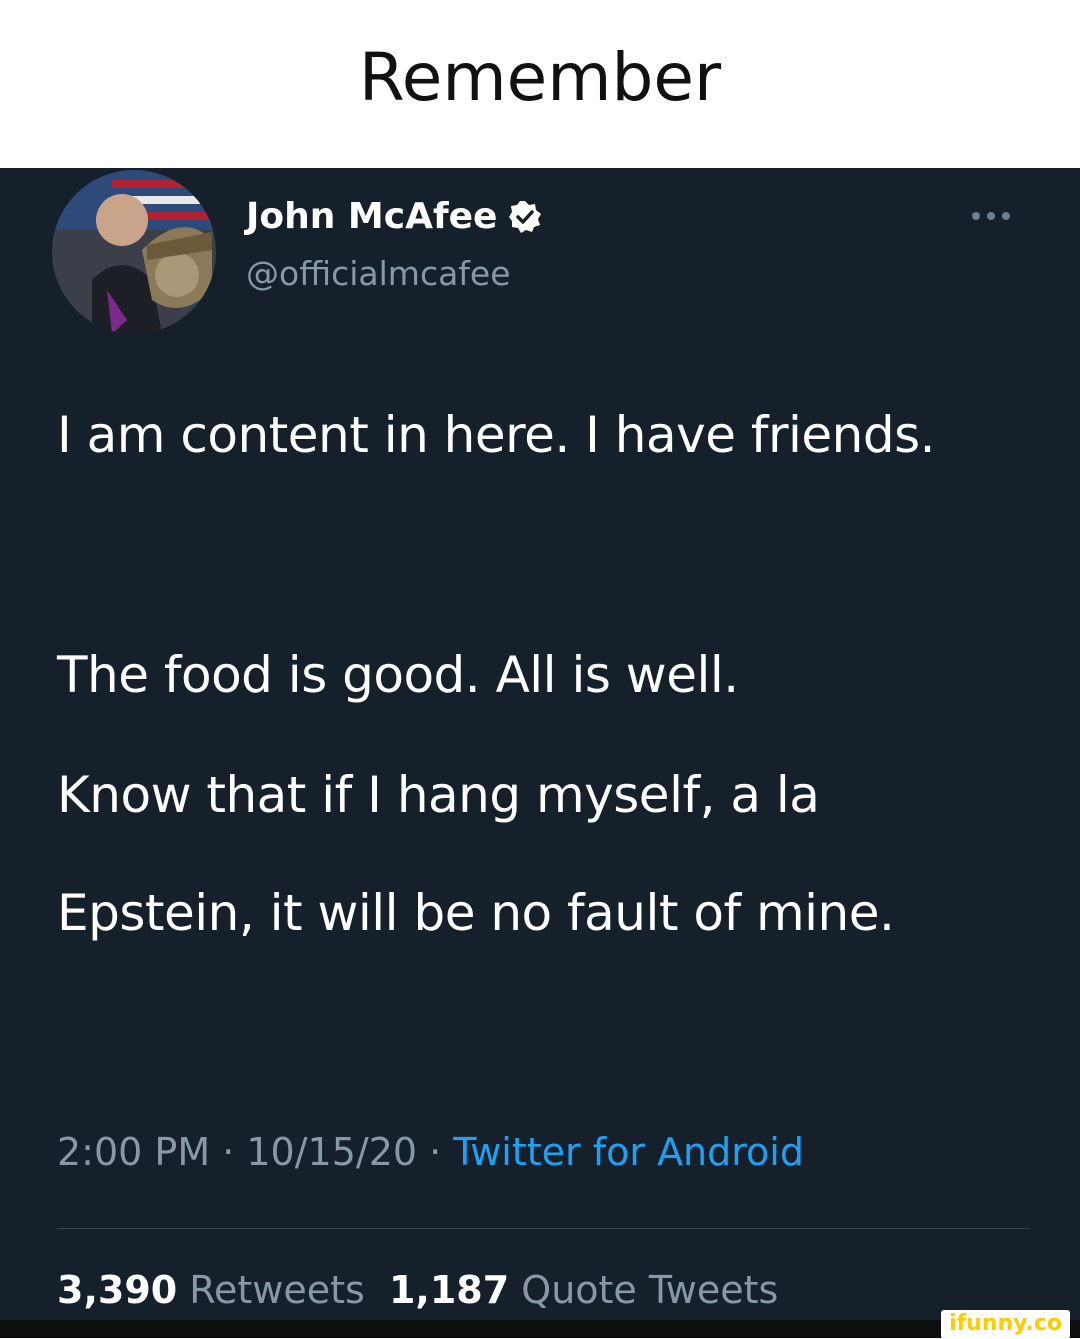 This screenshot has width=1080, height=1339. I want to click on tweet-source-link: Twitter for Android, so click(628, 1152).